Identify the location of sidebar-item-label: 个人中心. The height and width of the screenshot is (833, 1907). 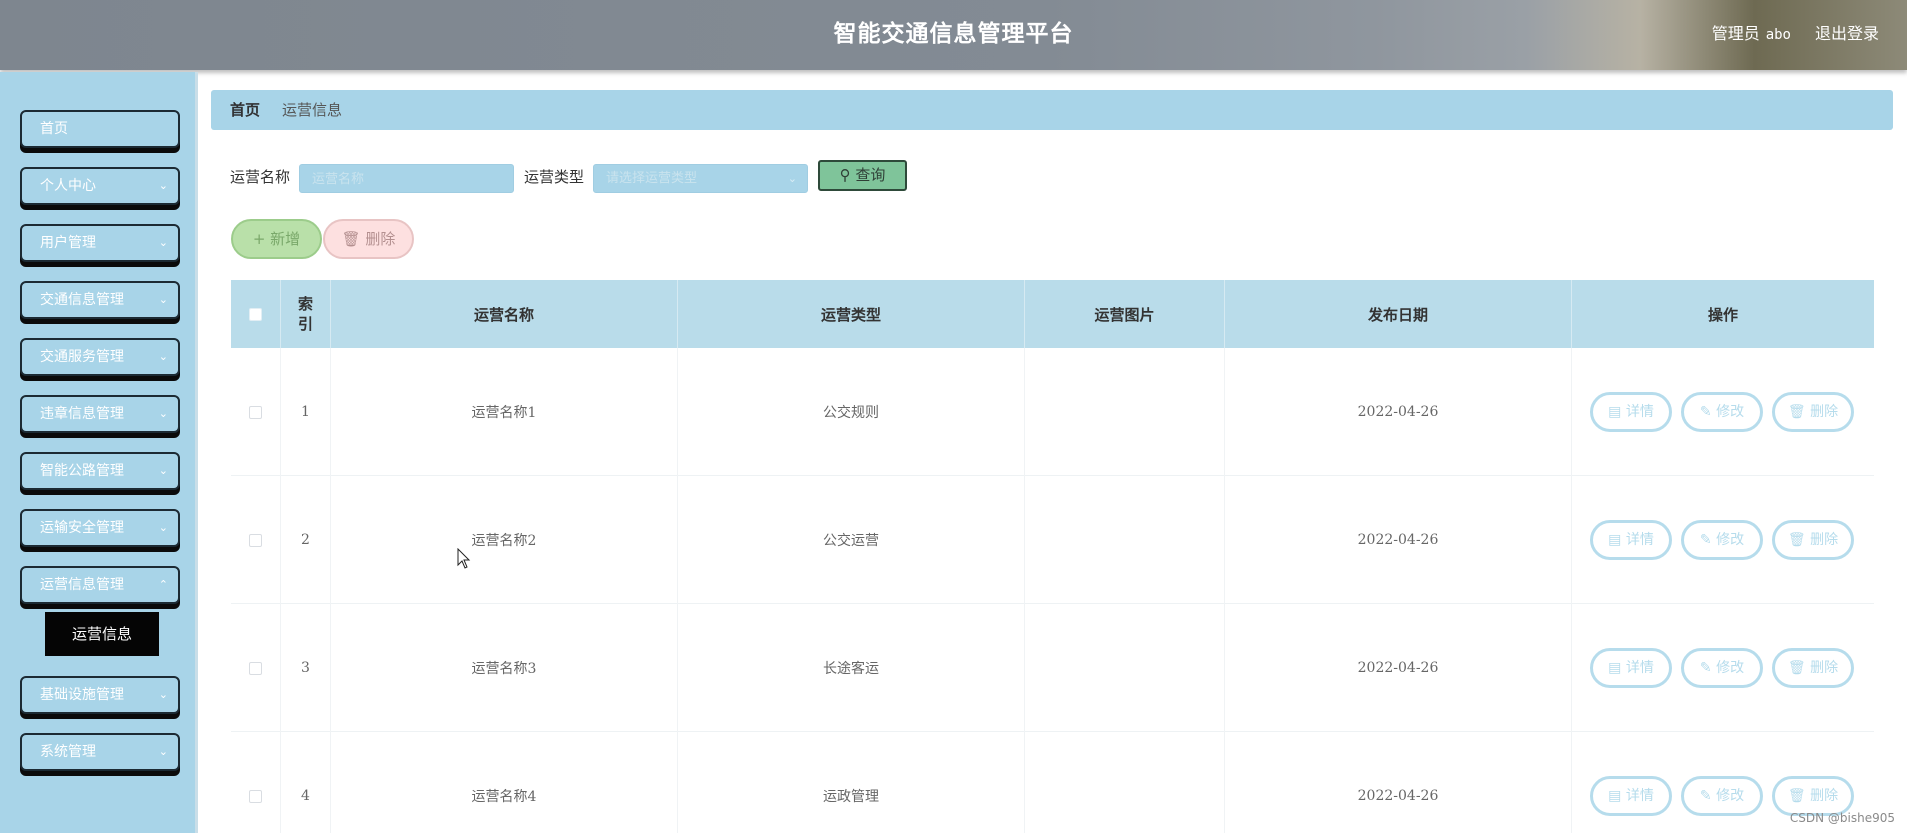
(68, 186).